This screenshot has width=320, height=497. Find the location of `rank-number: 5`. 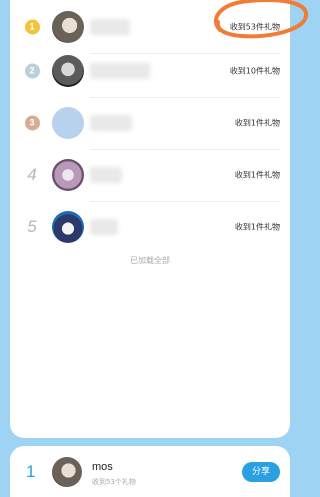

rank-number: 5 is located at coordinates (32, 226).